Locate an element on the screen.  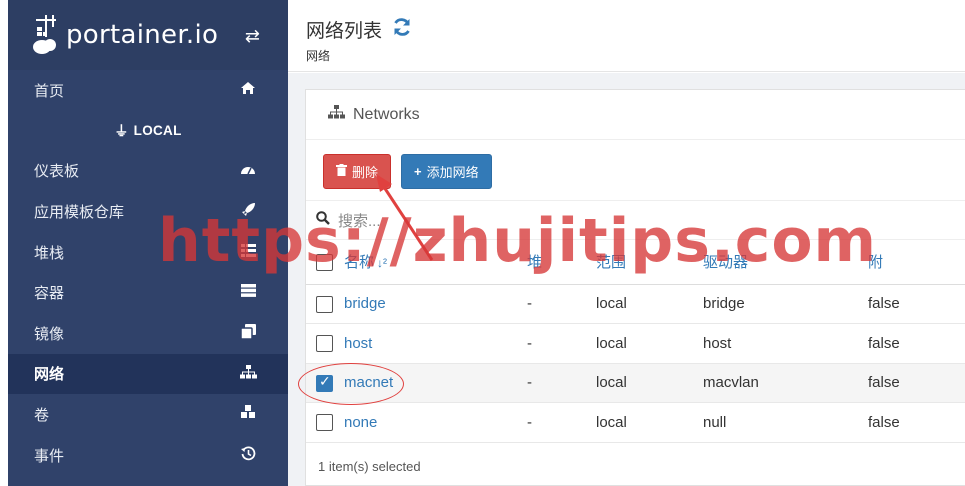
panel-title: Networks is located at coordinates (386, 114).